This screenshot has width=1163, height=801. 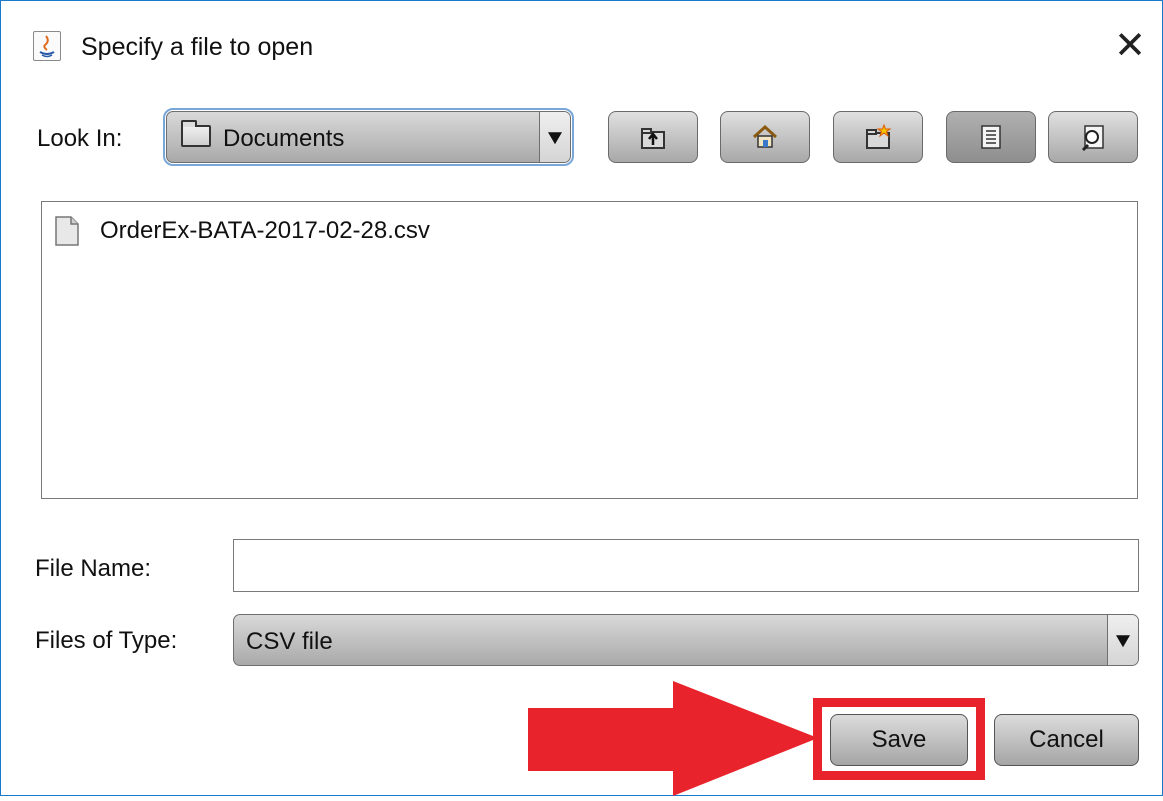 I want to click on files-of-type-dropdown: CSV file, so click(x=686, y=640).